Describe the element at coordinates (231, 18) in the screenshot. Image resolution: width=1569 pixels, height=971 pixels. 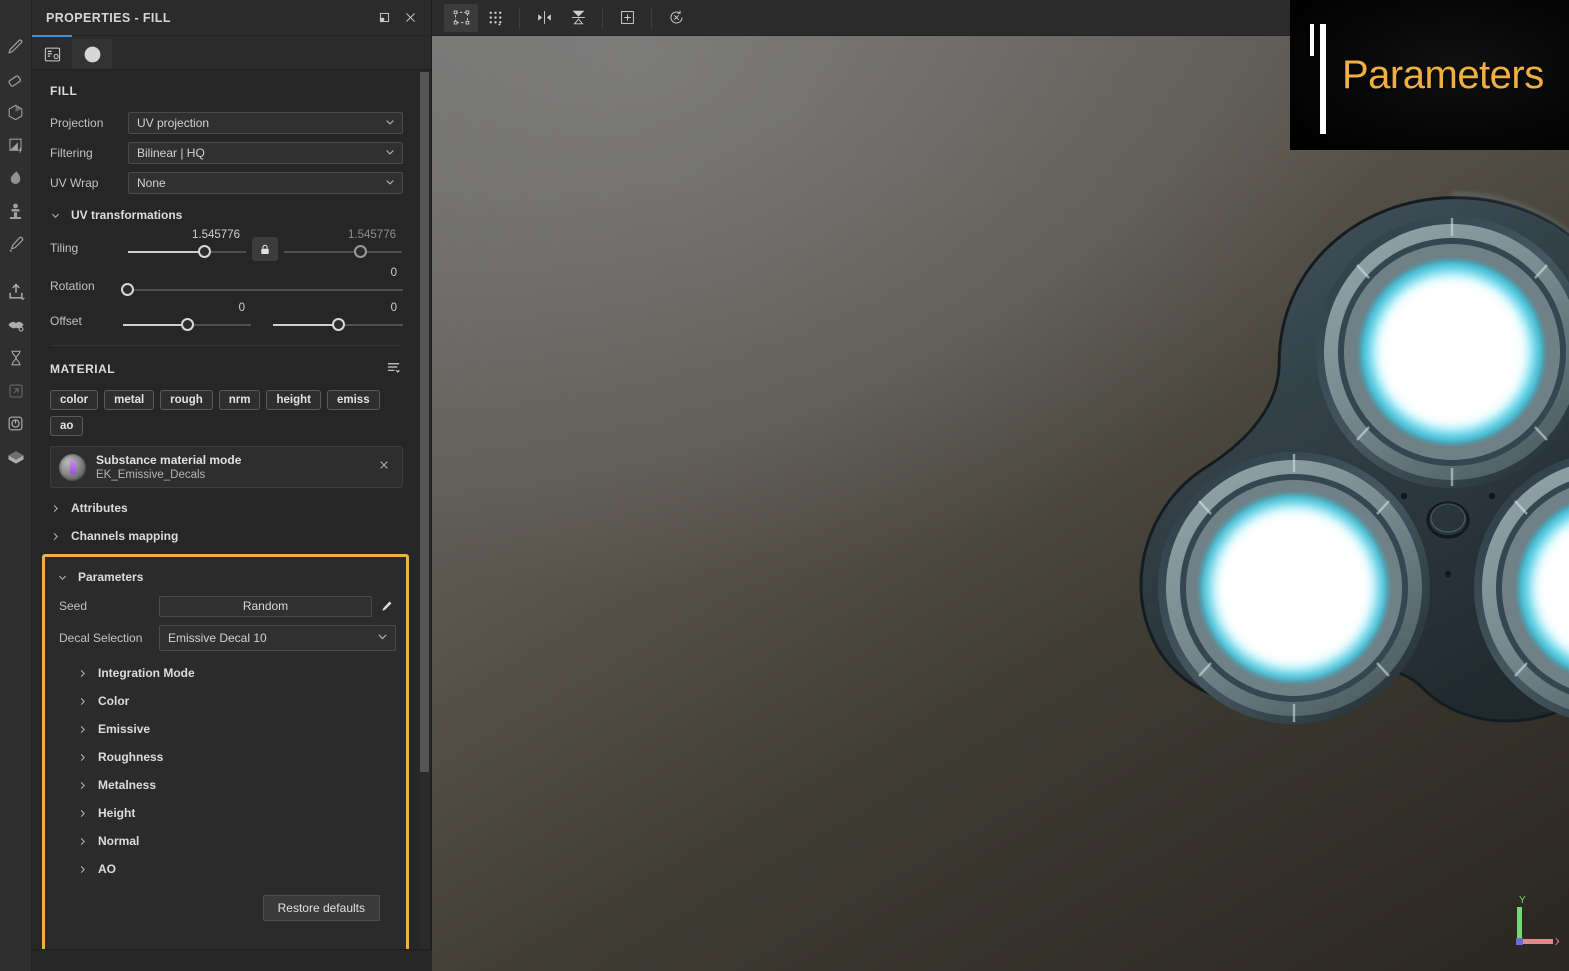
I see `properties-title-bar: PROPERTIES - FILL` at that location.